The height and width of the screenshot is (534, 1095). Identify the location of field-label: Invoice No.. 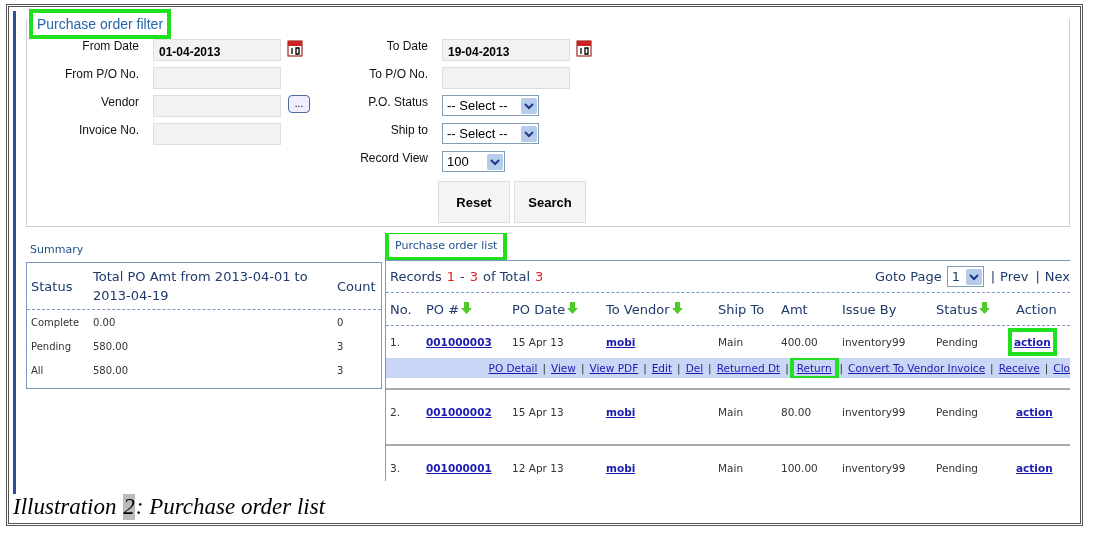
(108, 130).